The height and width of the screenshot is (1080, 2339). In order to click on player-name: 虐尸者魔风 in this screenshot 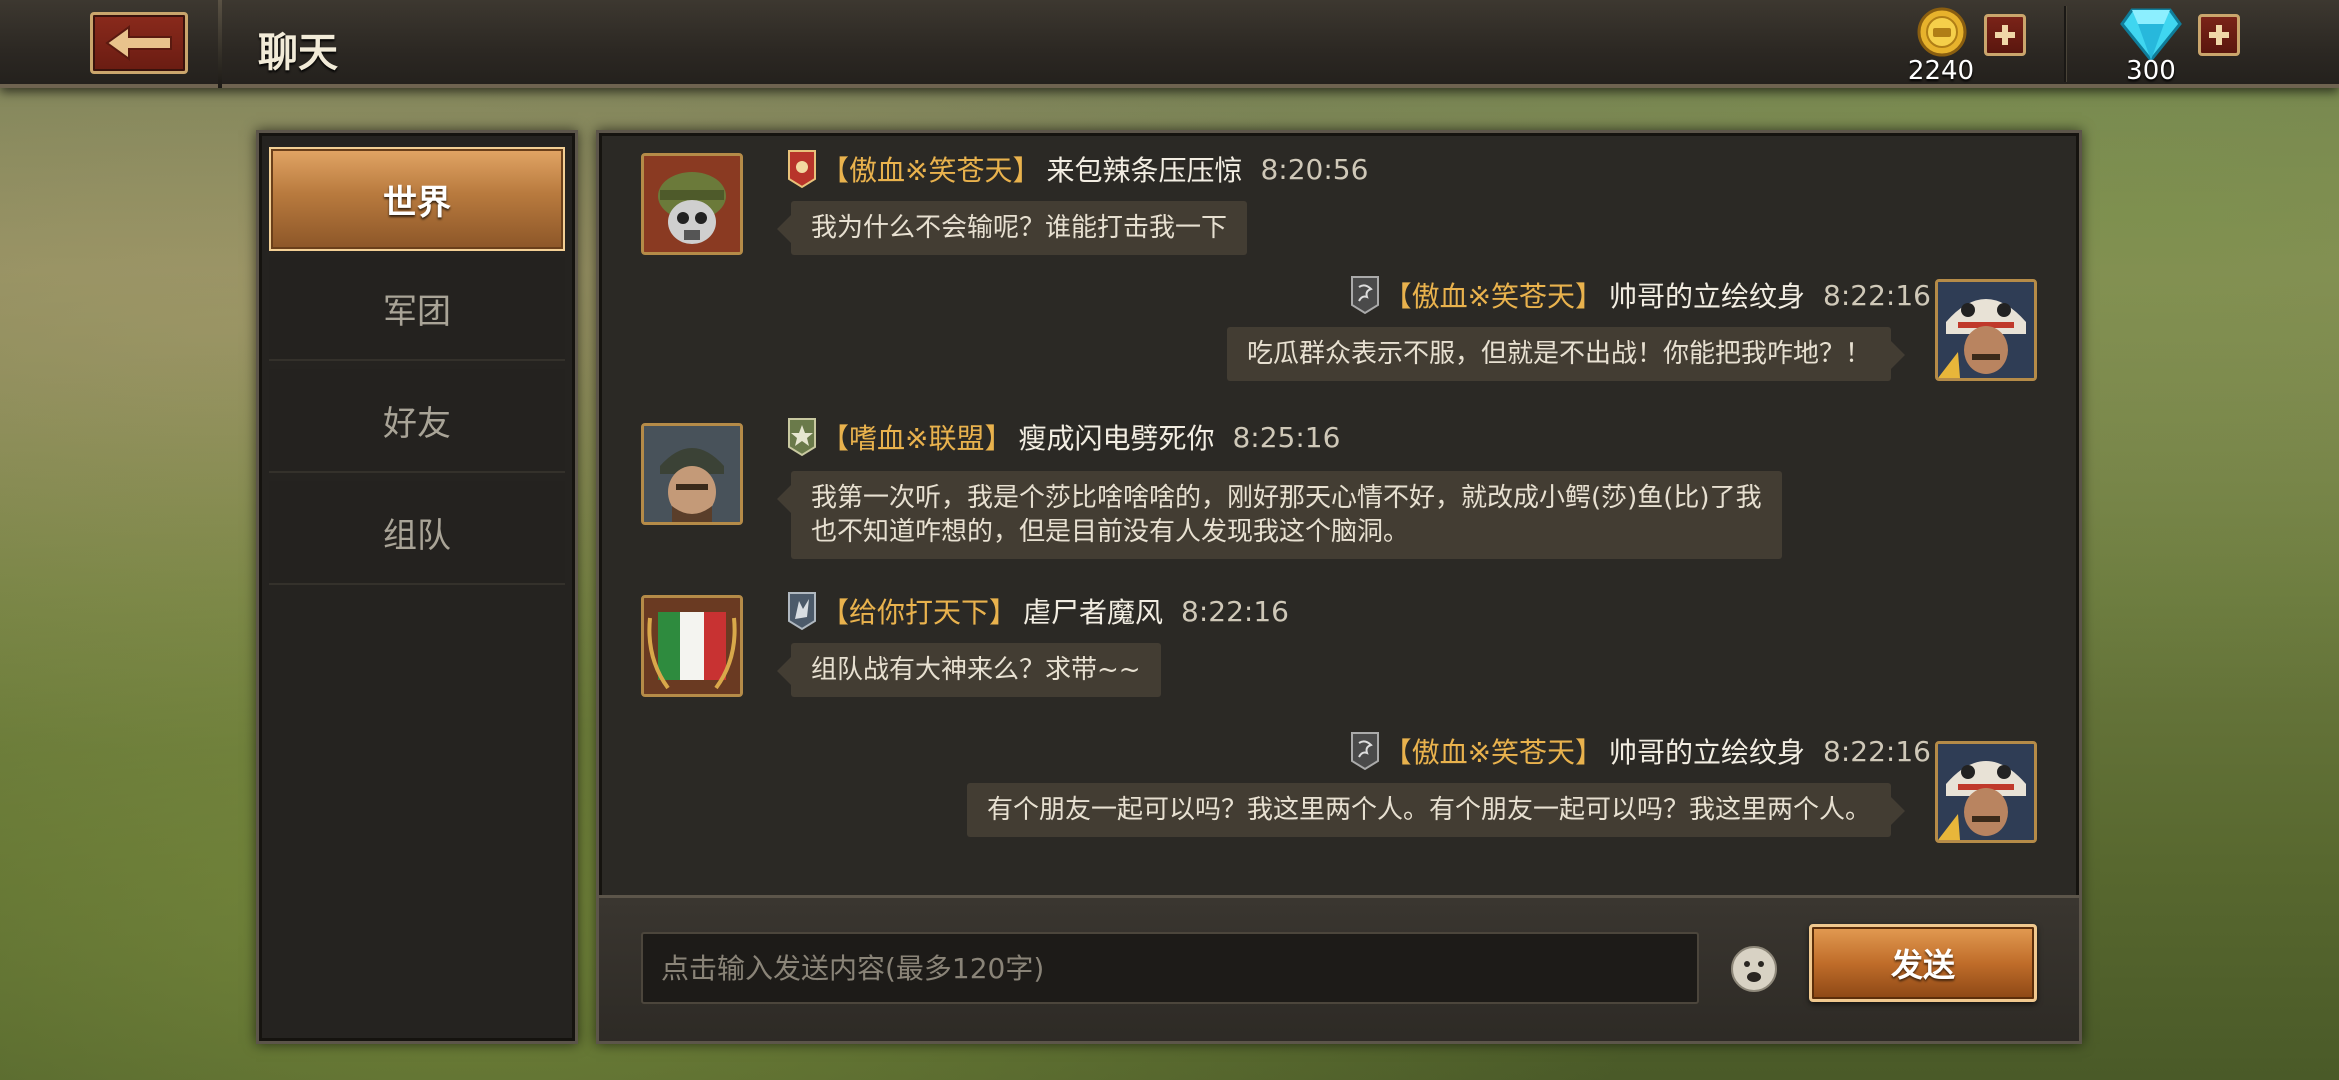, I will do `click(1093, 611)`.